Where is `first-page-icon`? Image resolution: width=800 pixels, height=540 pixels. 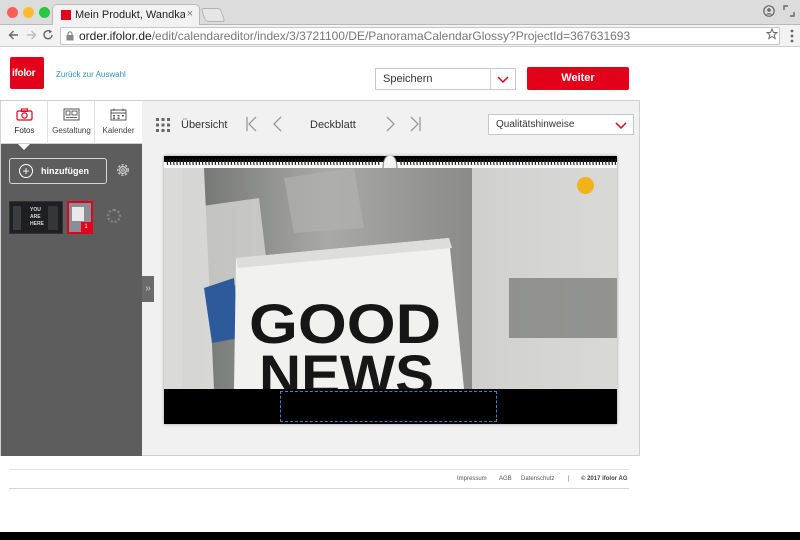
first-page-icon is located at coordinates (252, 124).